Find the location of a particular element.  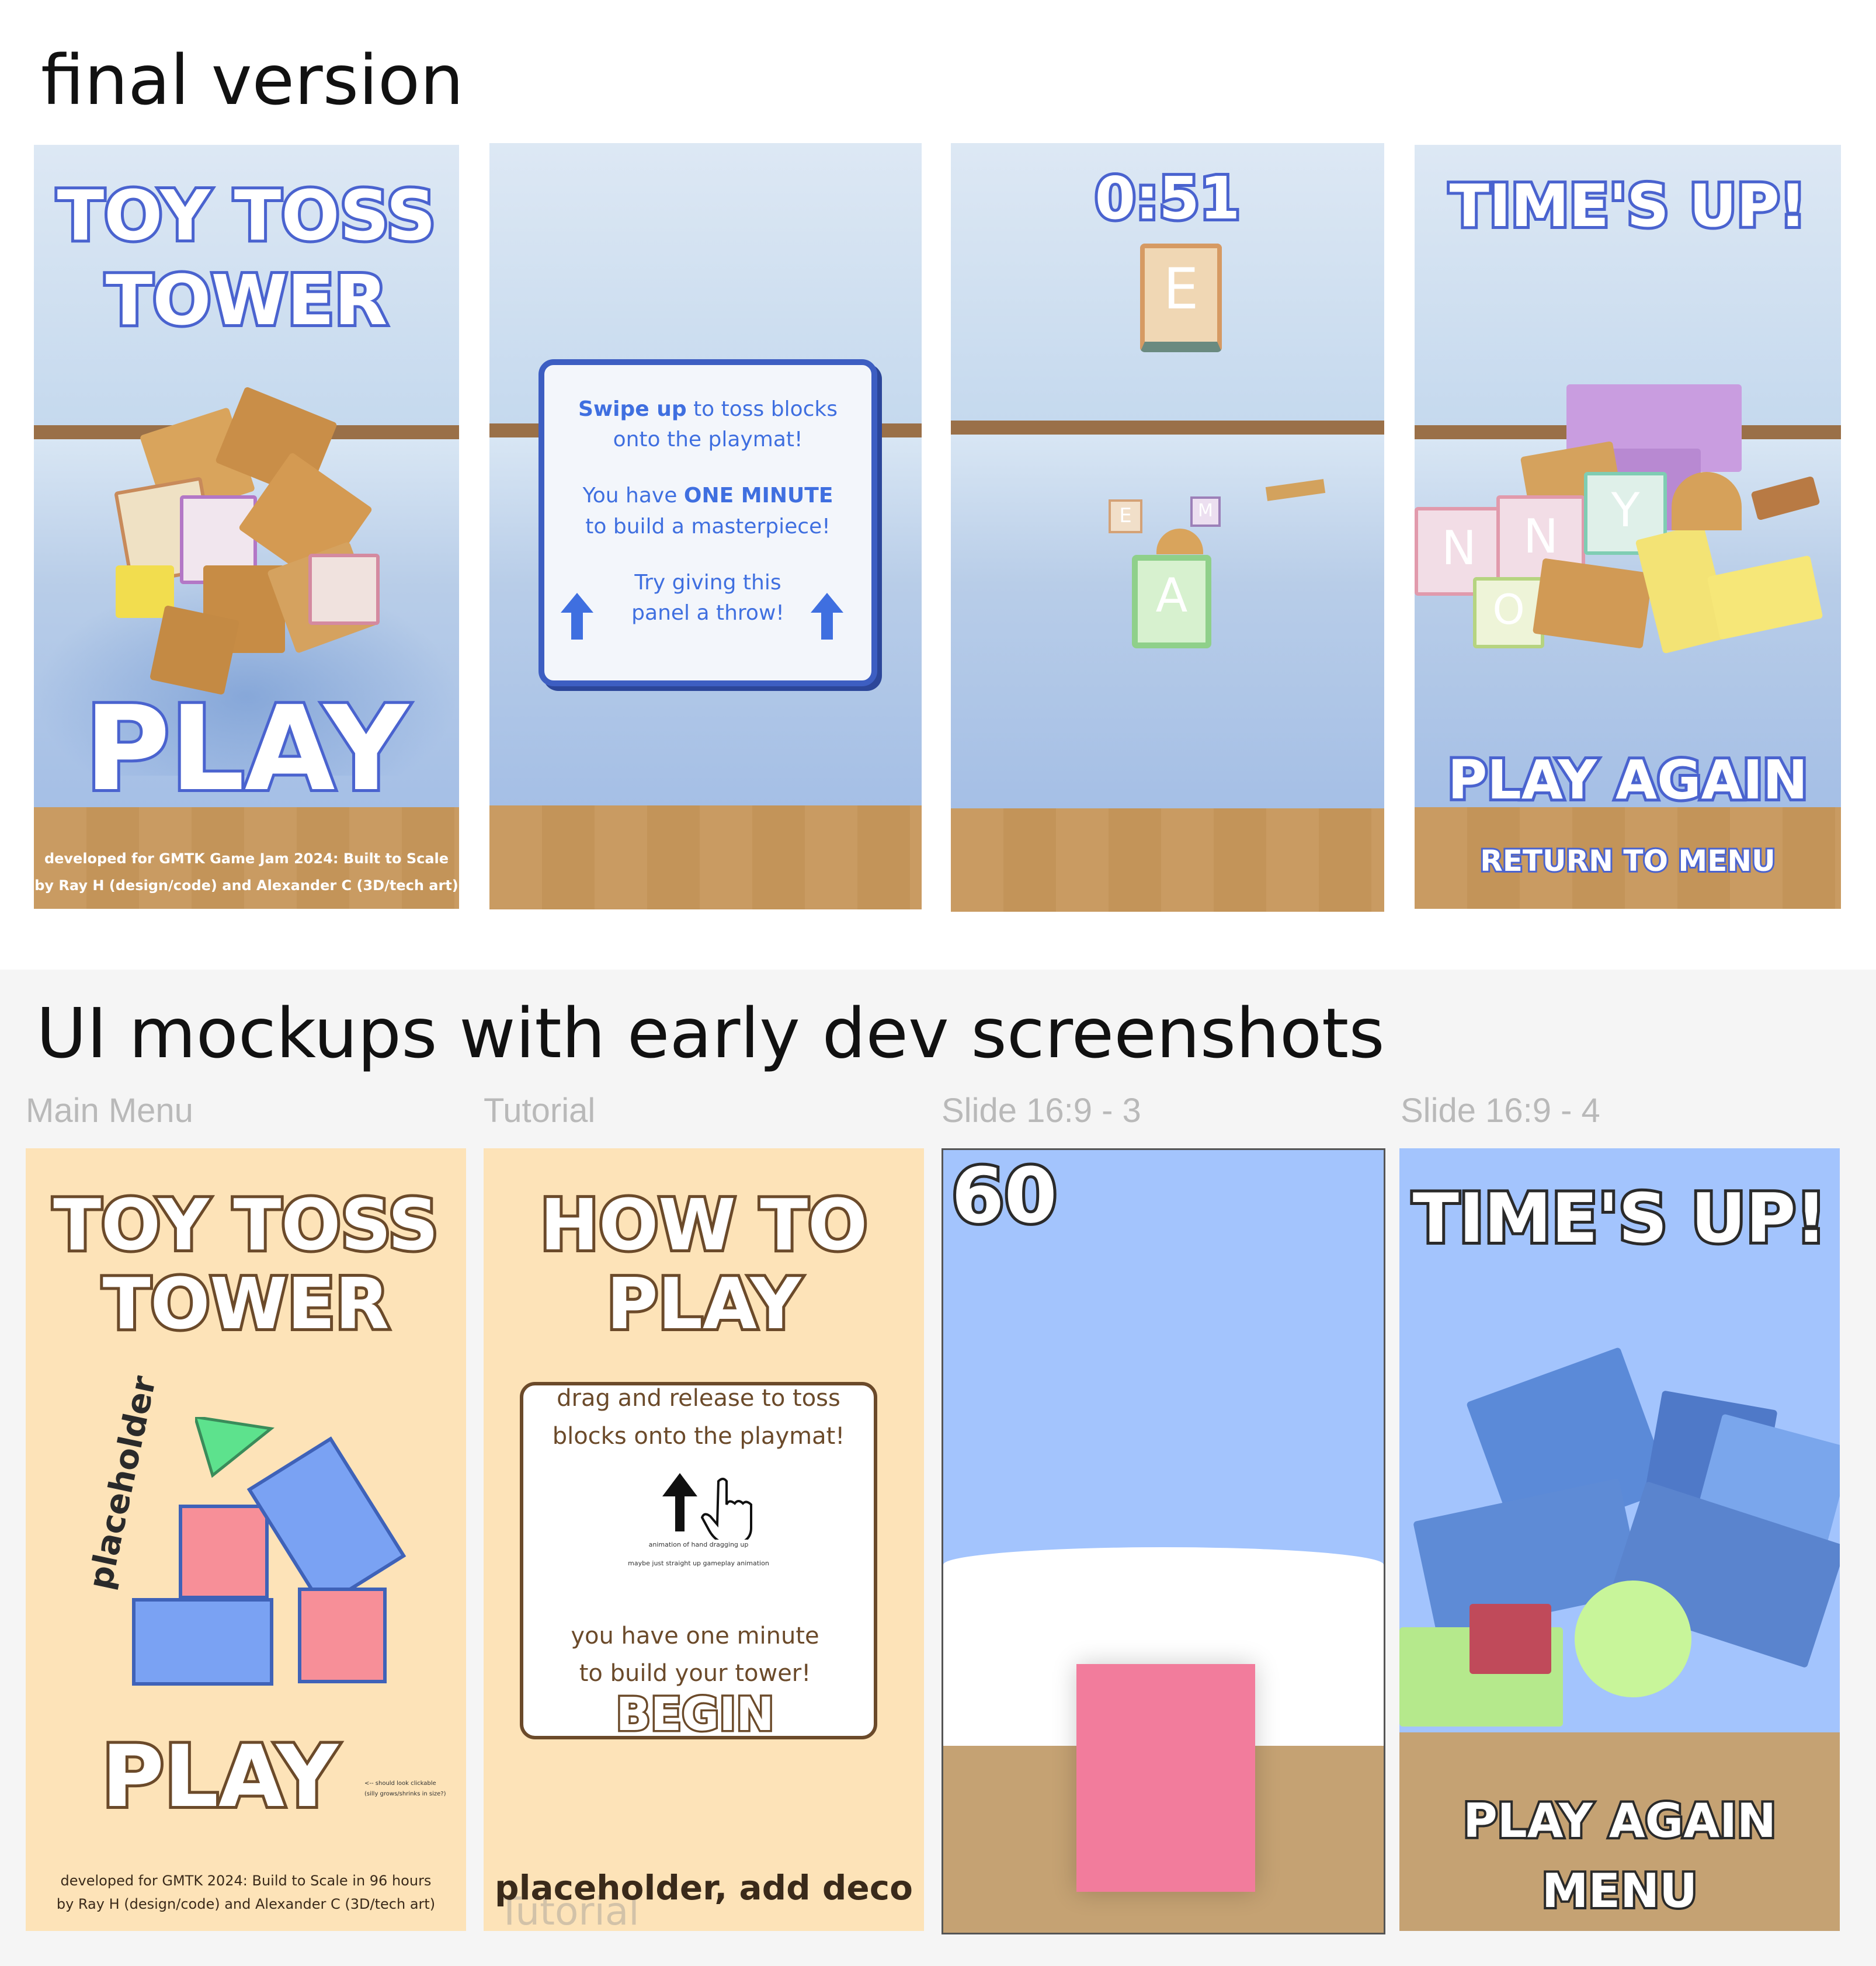

final-version-heading: final version is located at coordinates (252, 80).